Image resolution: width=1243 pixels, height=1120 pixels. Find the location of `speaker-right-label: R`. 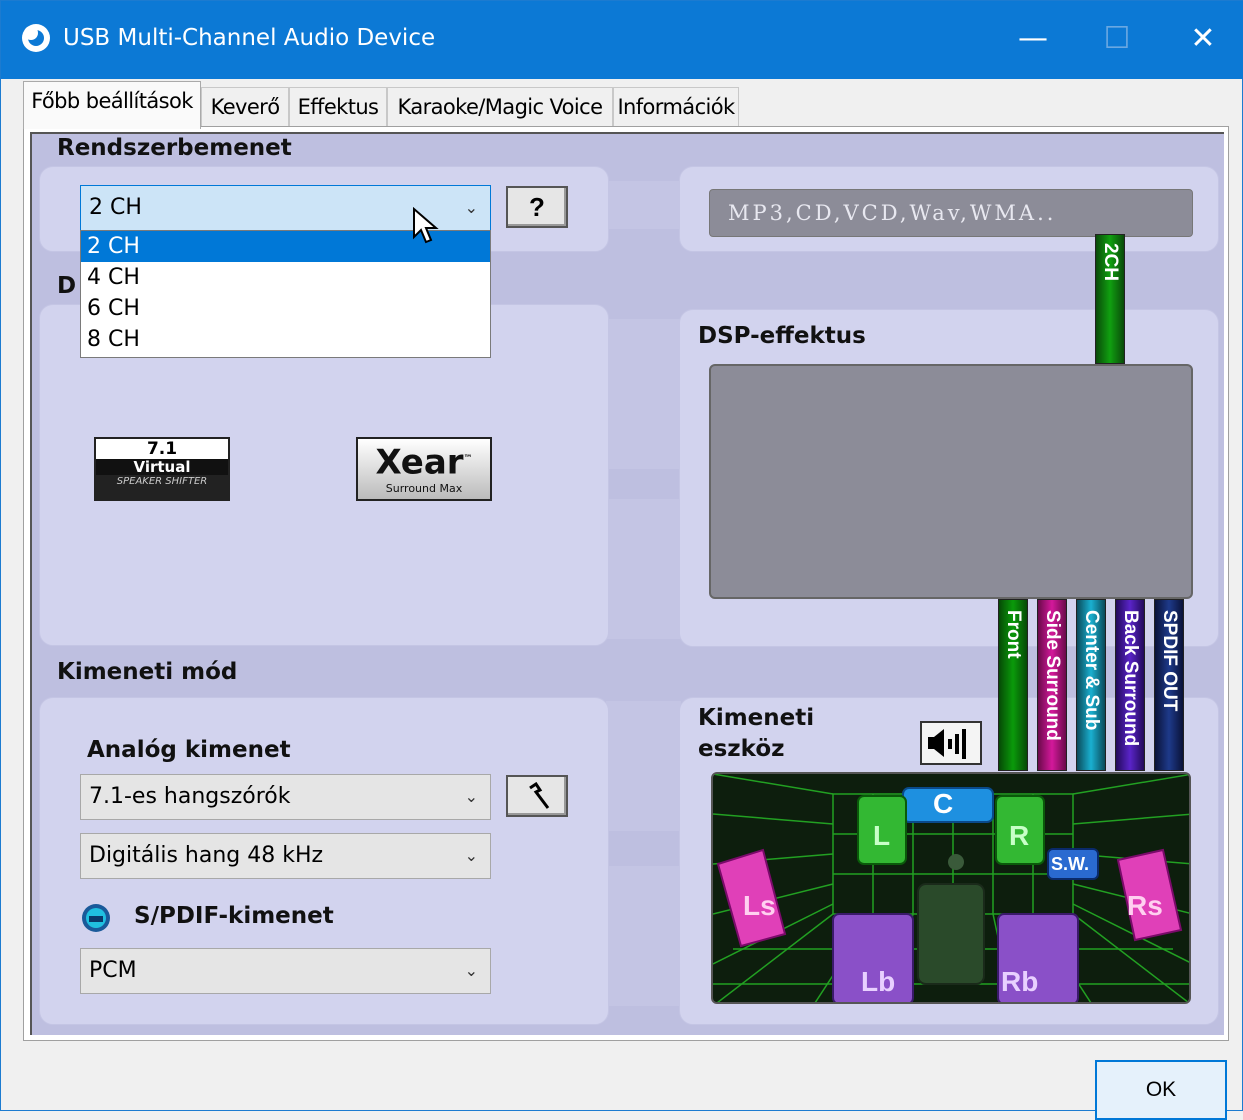

speaker-right-label: R is located at coordinates (1019, 835).